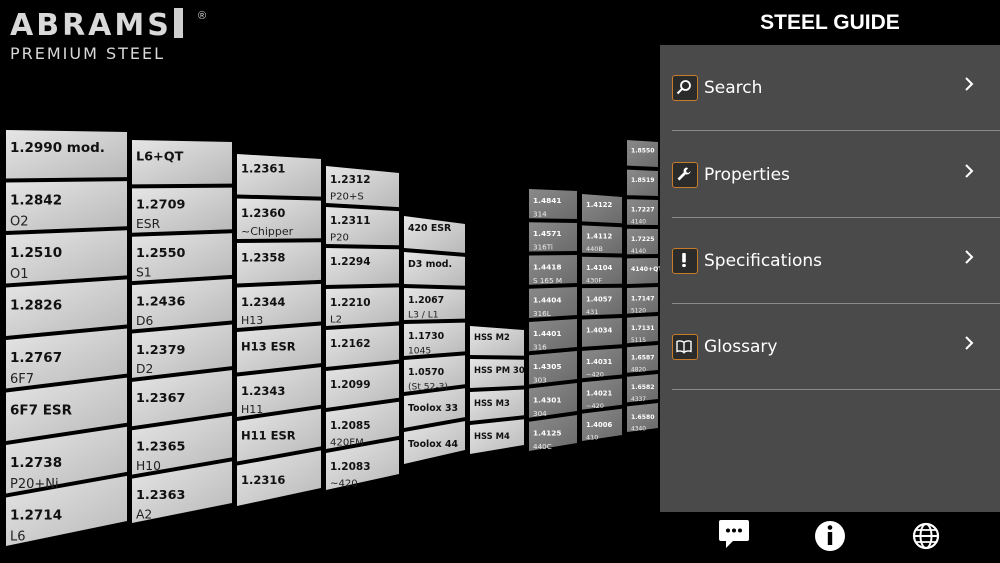  I want to click on steel-tile: 1.4034, so click(602, 332).